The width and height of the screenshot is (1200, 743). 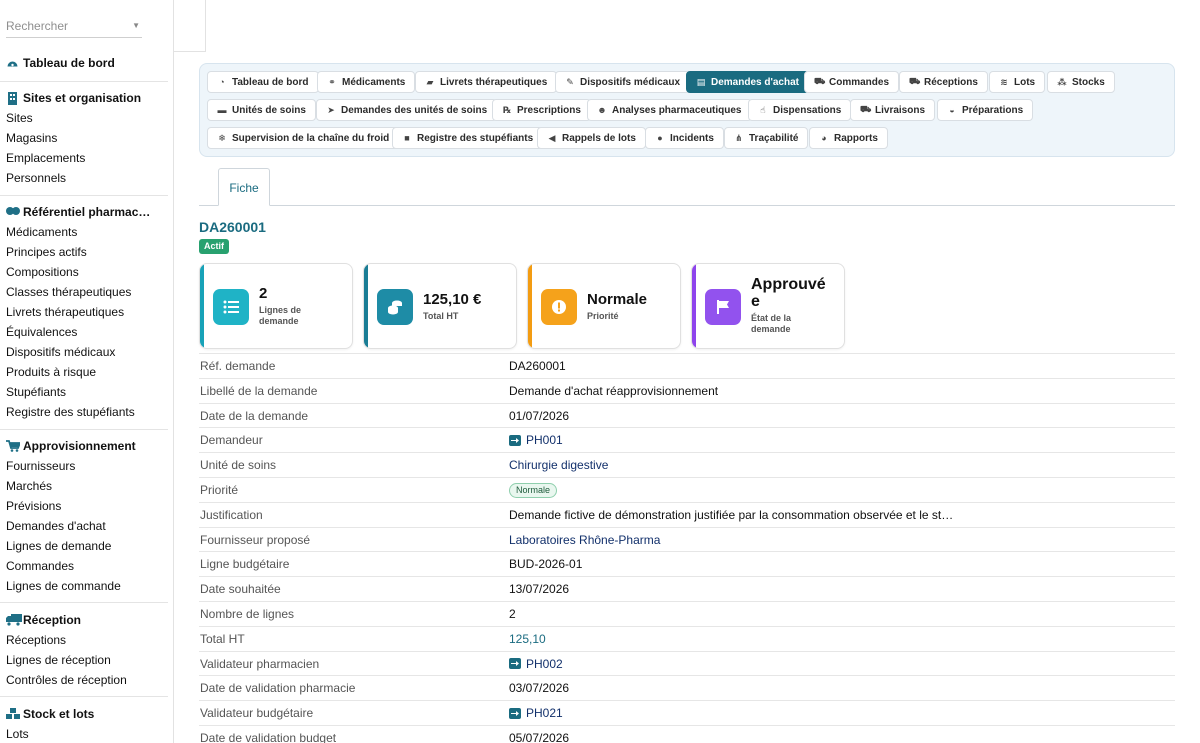 I want to click on section-title: Stock et lots, so click(x=86, y=714).